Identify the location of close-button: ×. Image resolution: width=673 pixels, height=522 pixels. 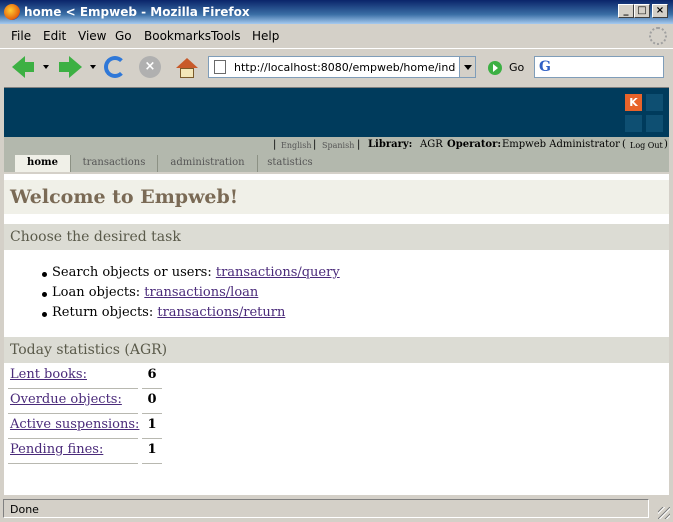
(660, 11).